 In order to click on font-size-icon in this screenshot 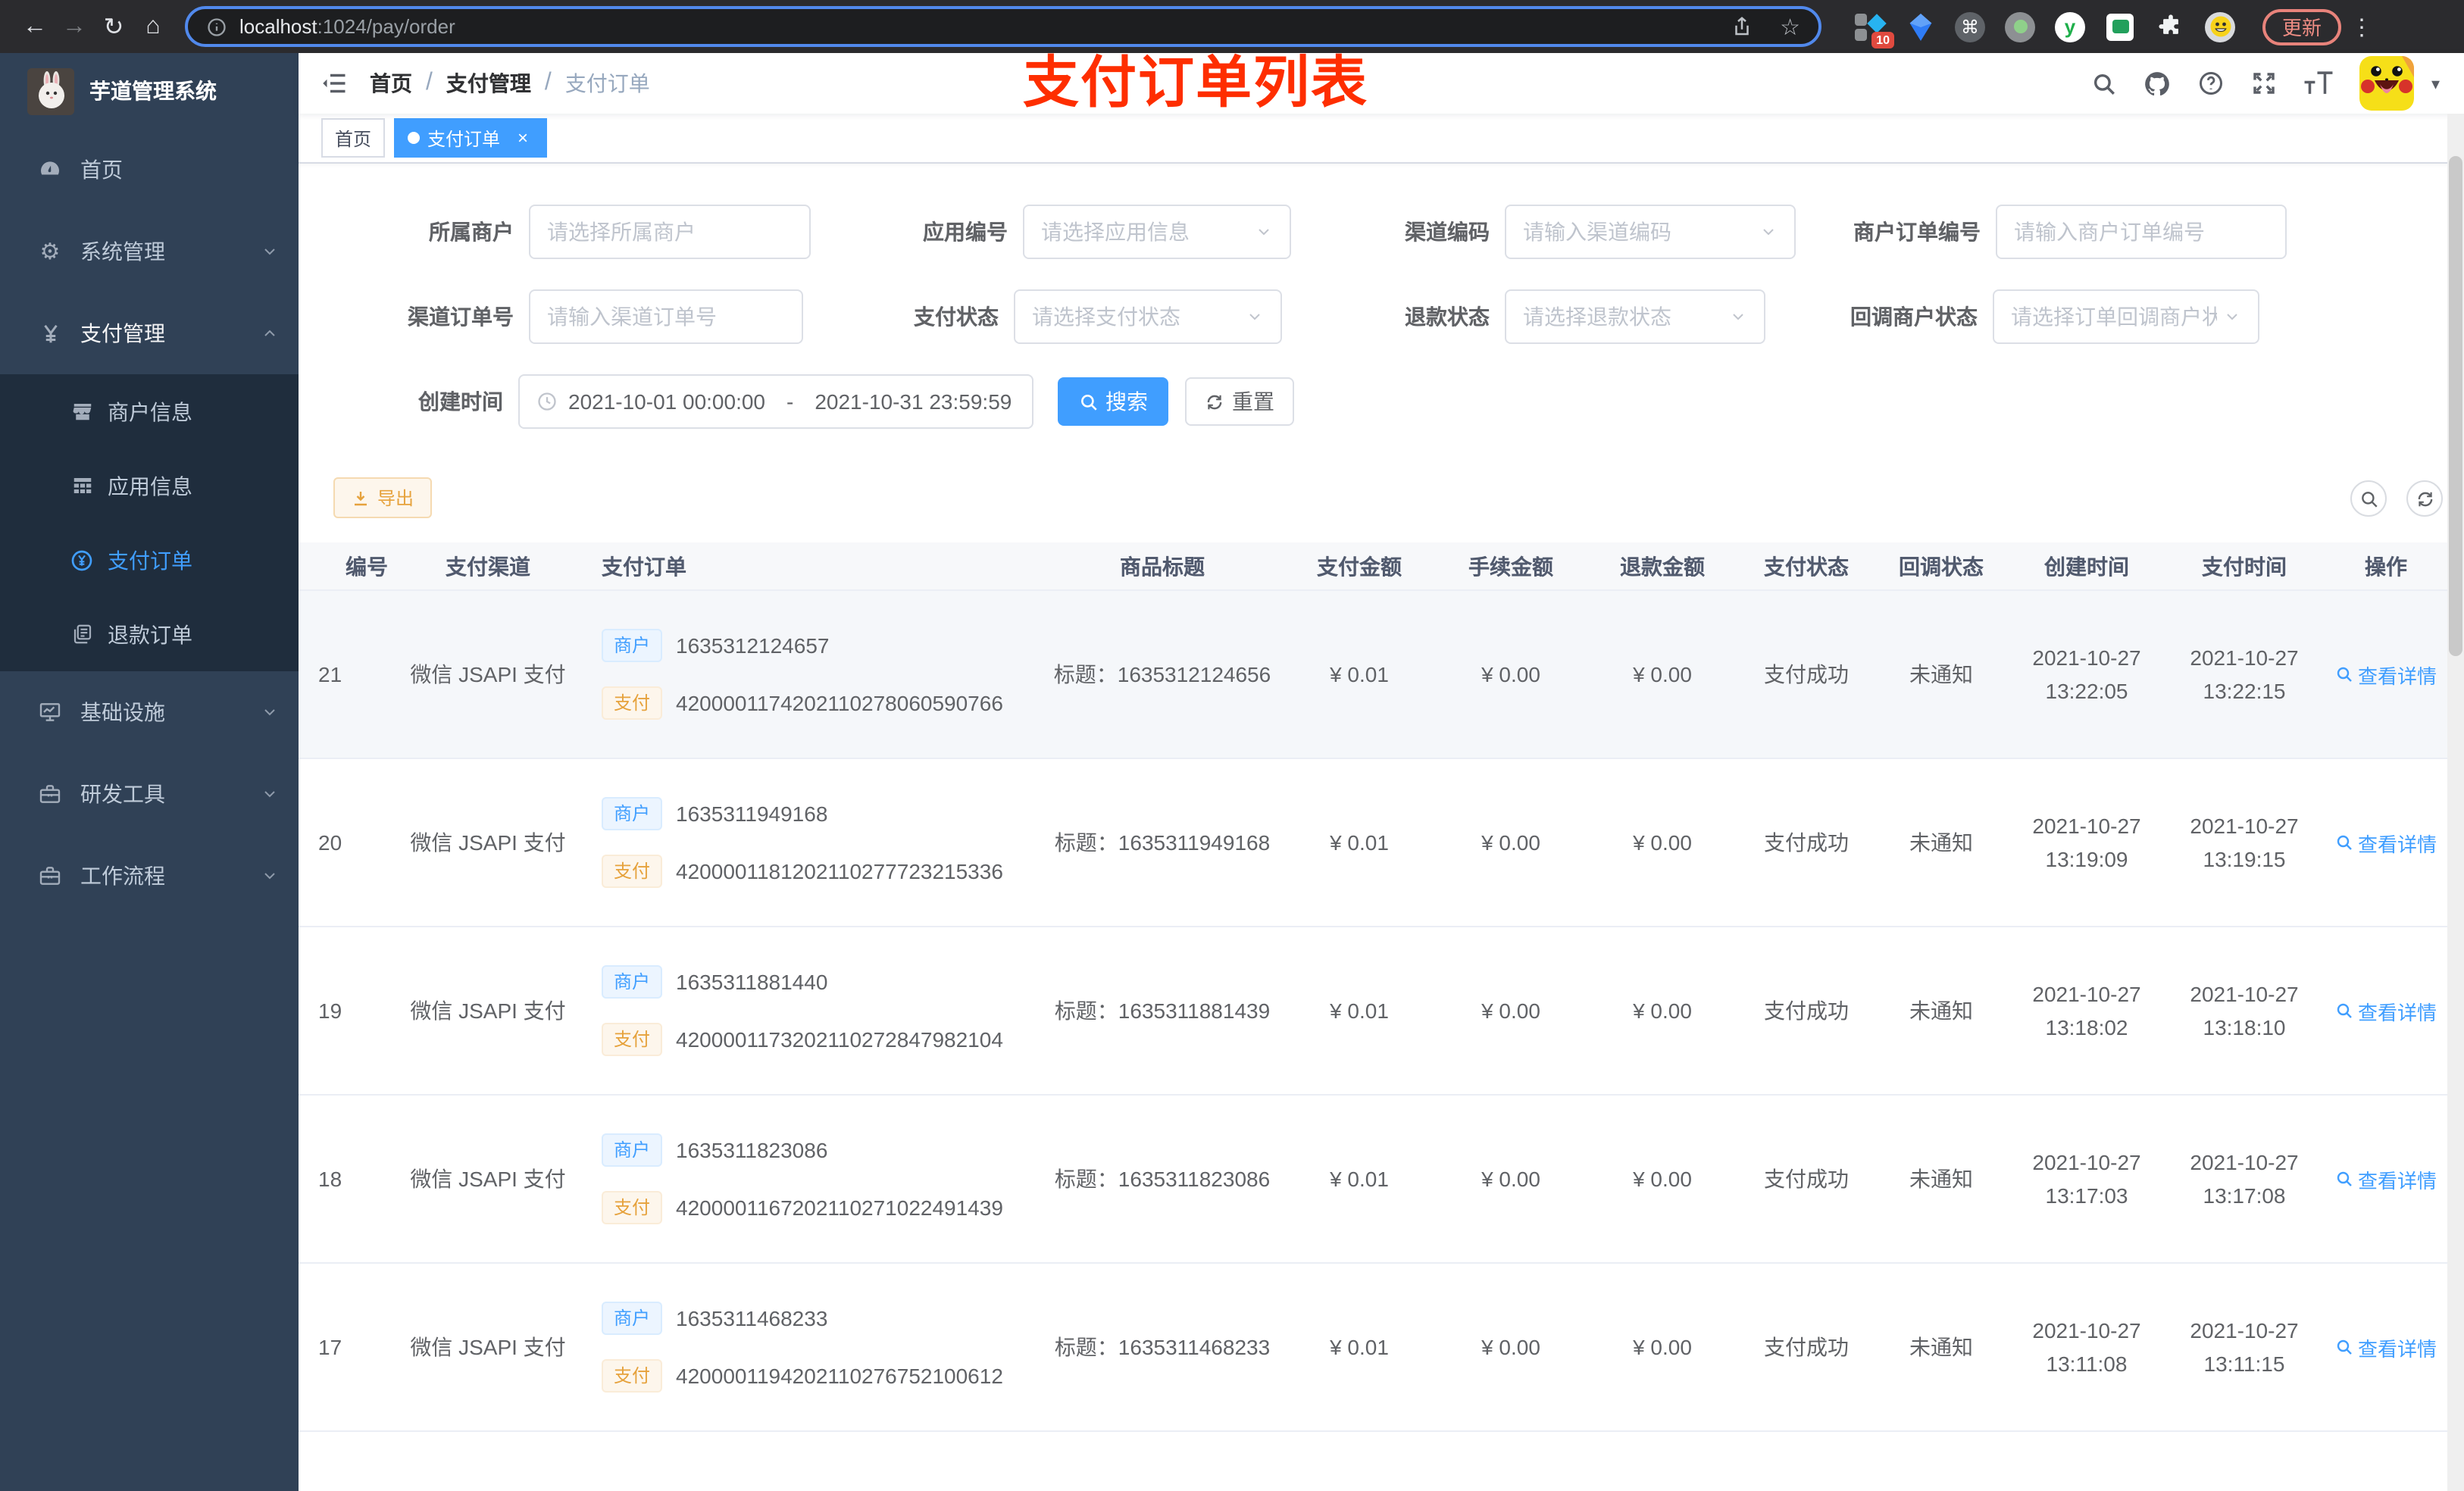, I will do `click(2319, 83)`.